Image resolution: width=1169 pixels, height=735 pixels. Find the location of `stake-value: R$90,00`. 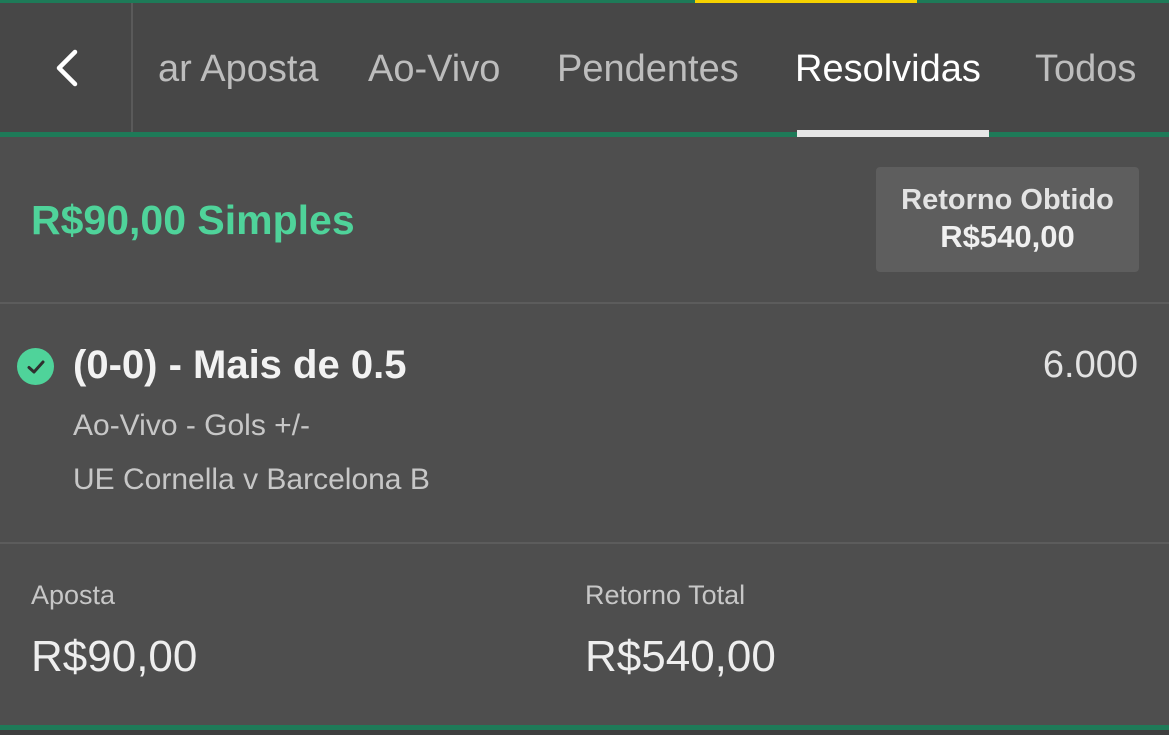

stake-value: R$90,00 is located at coordinates (114, 656).